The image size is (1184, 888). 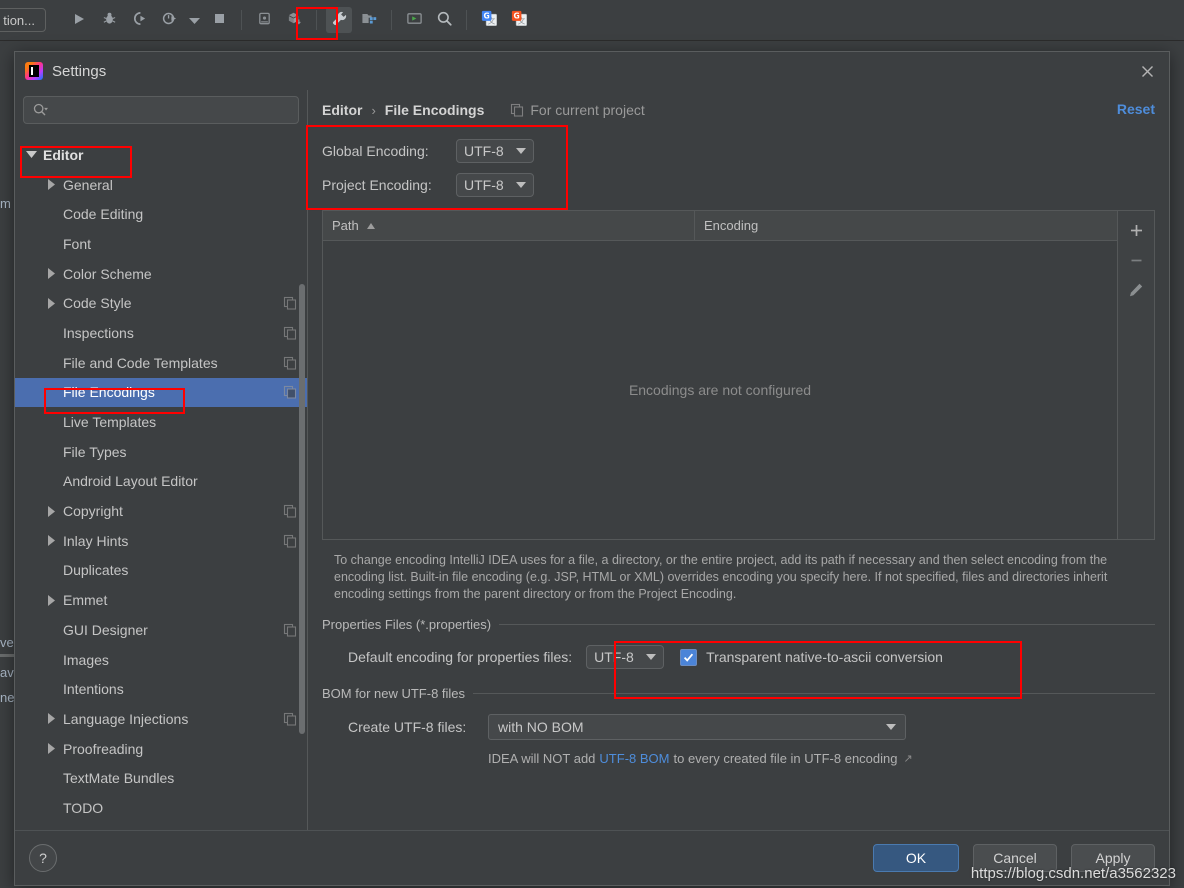 What do you see at coordinates (814, 693) in the screenshot?
I see `group-divider` at bounding box center [814, 693].